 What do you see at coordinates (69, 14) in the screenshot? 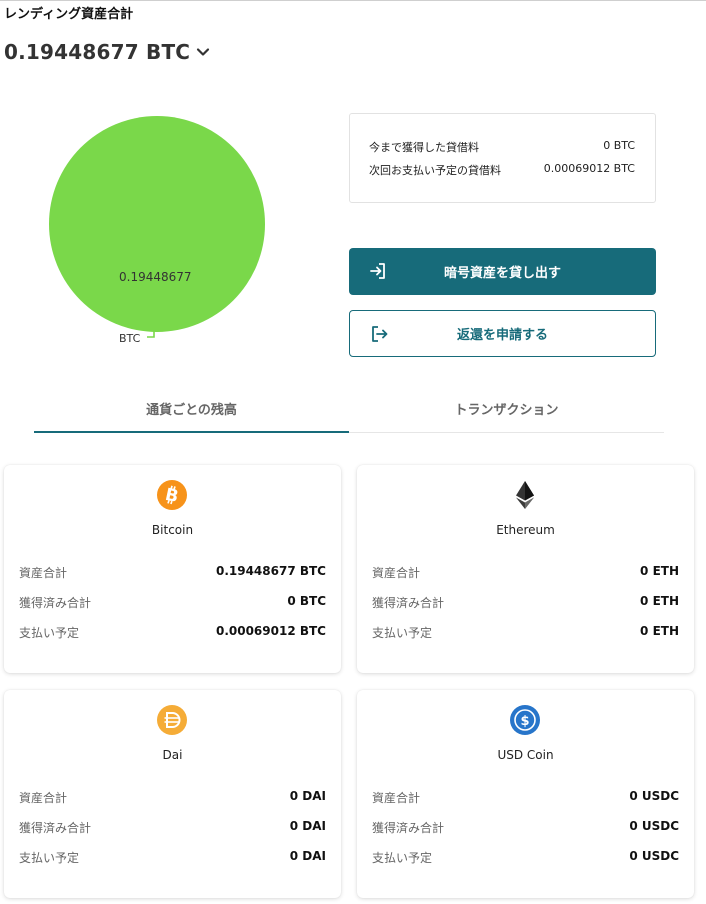
I see `page-title: レンディング資産合計` at bounding box center [69, 14].